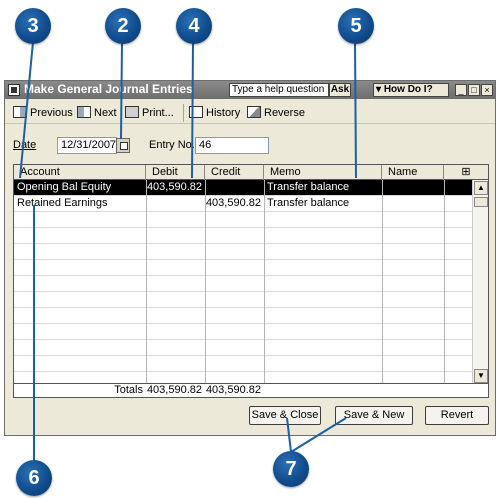  Describe the element at coordinates (123, 145) in the screenshot. I see `calendar-icon` at that location.